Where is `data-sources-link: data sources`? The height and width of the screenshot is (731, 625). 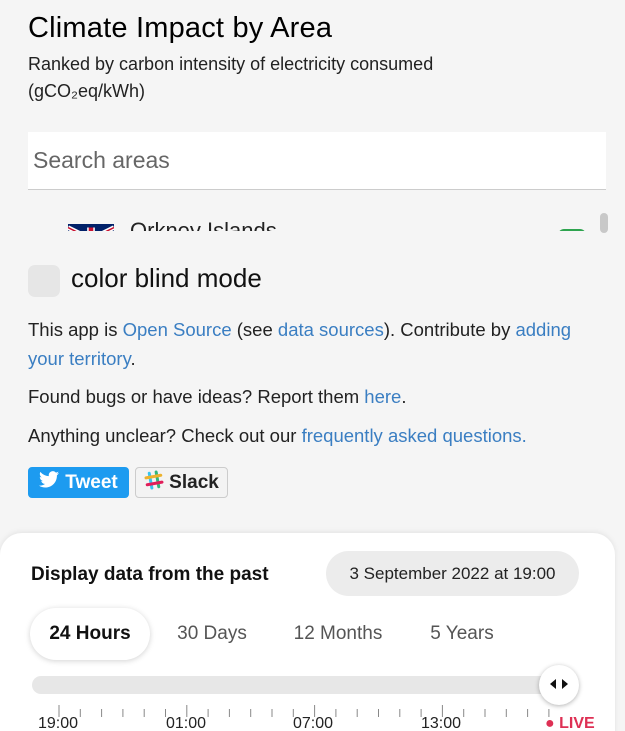 data-sources-link: data sources is located at coordinates (331, 329).